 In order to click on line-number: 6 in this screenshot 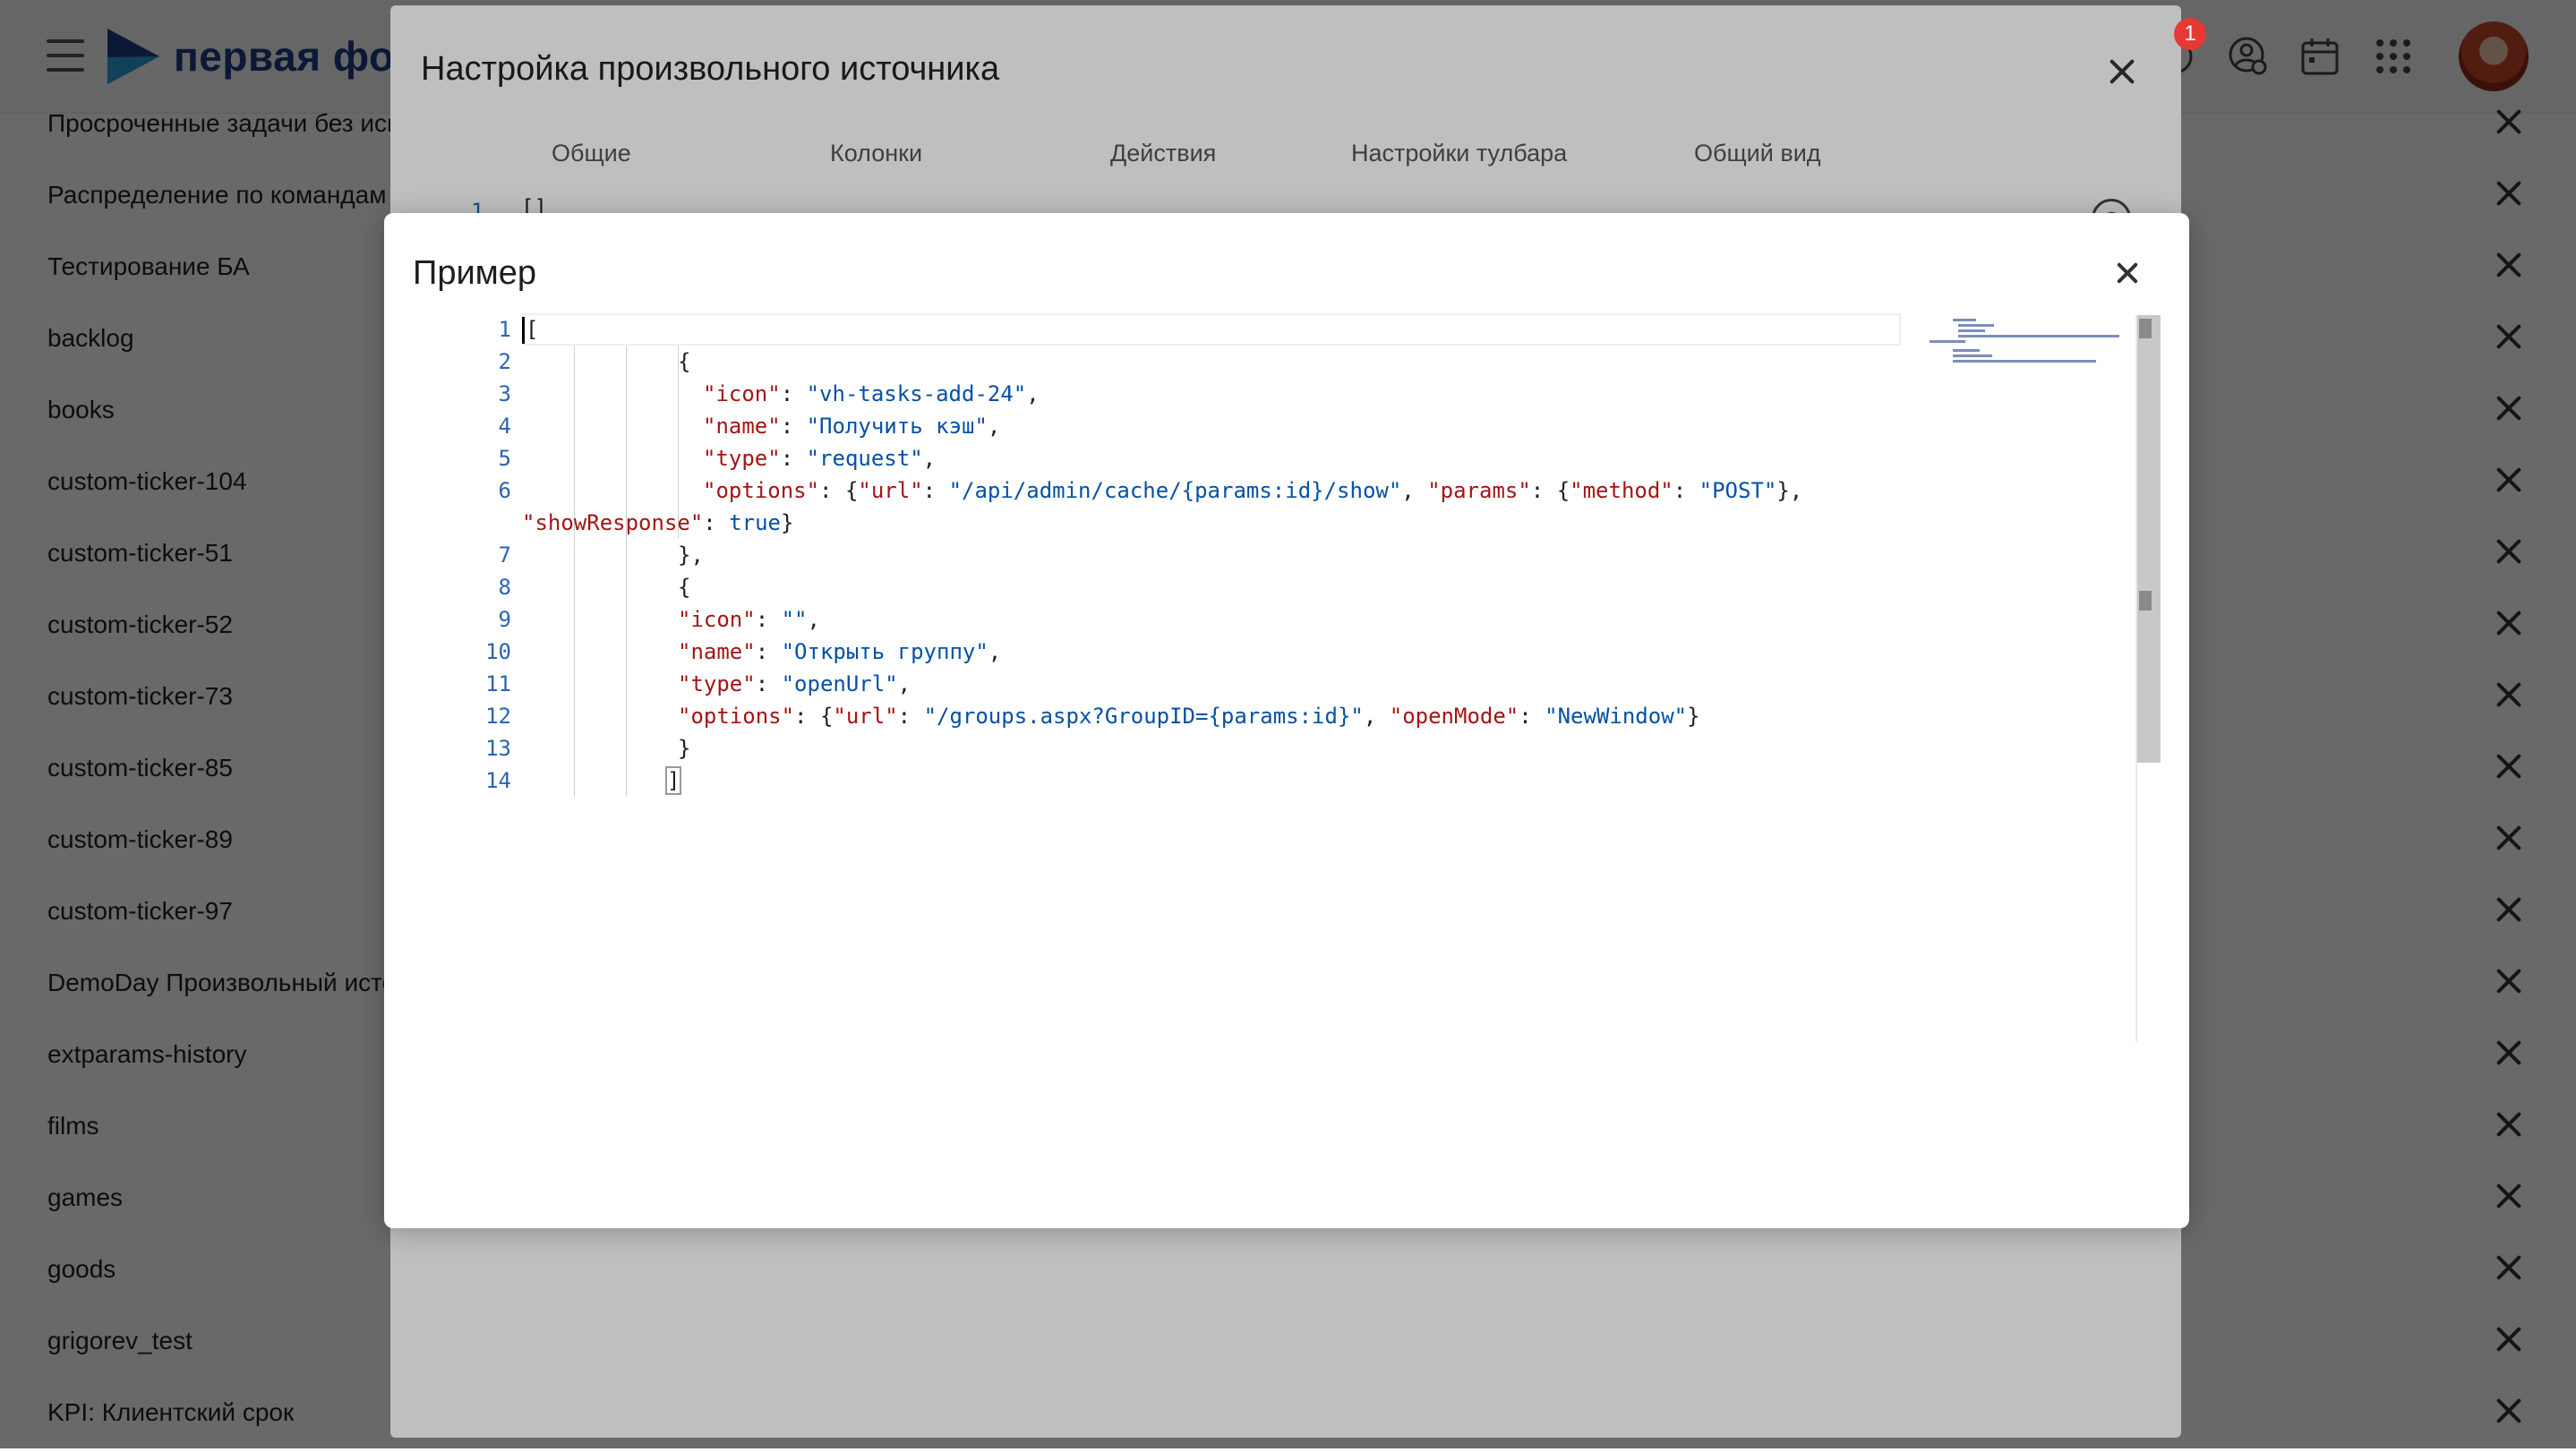, I will do `click(505, 490)`.